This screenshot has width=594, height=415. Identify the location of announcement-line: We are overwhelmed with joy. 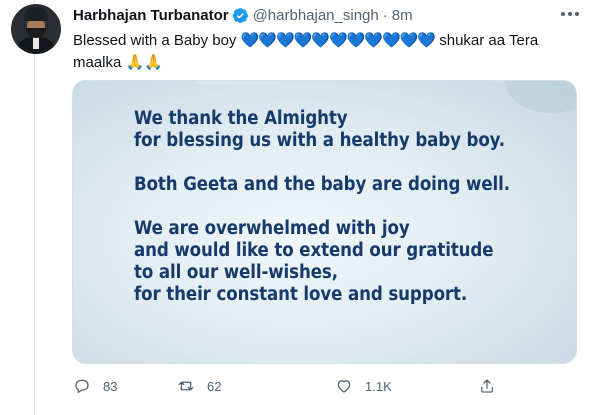
(272, 228).